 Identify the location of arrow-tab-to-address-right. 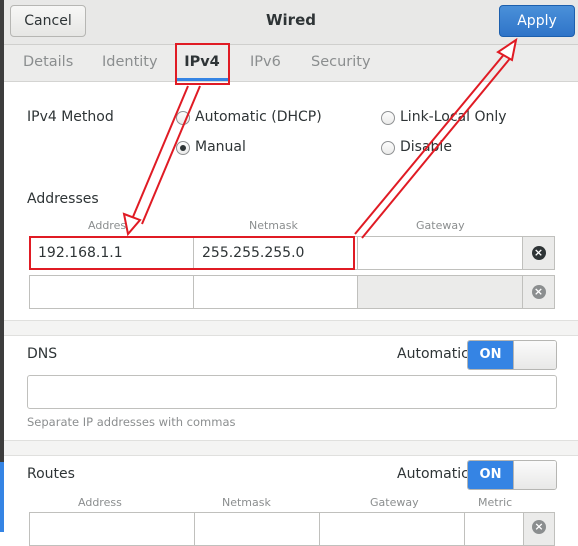
(171, 155).